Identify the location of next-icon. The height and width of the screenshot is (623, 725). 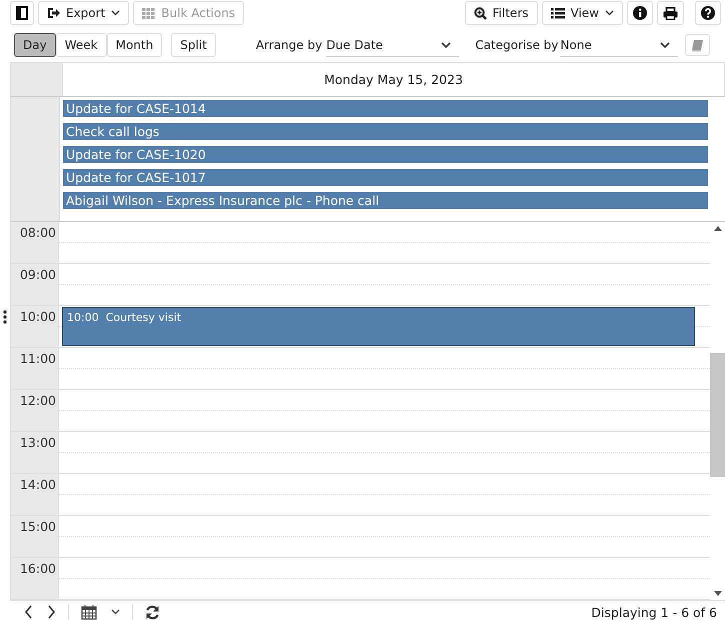
(51, 612).